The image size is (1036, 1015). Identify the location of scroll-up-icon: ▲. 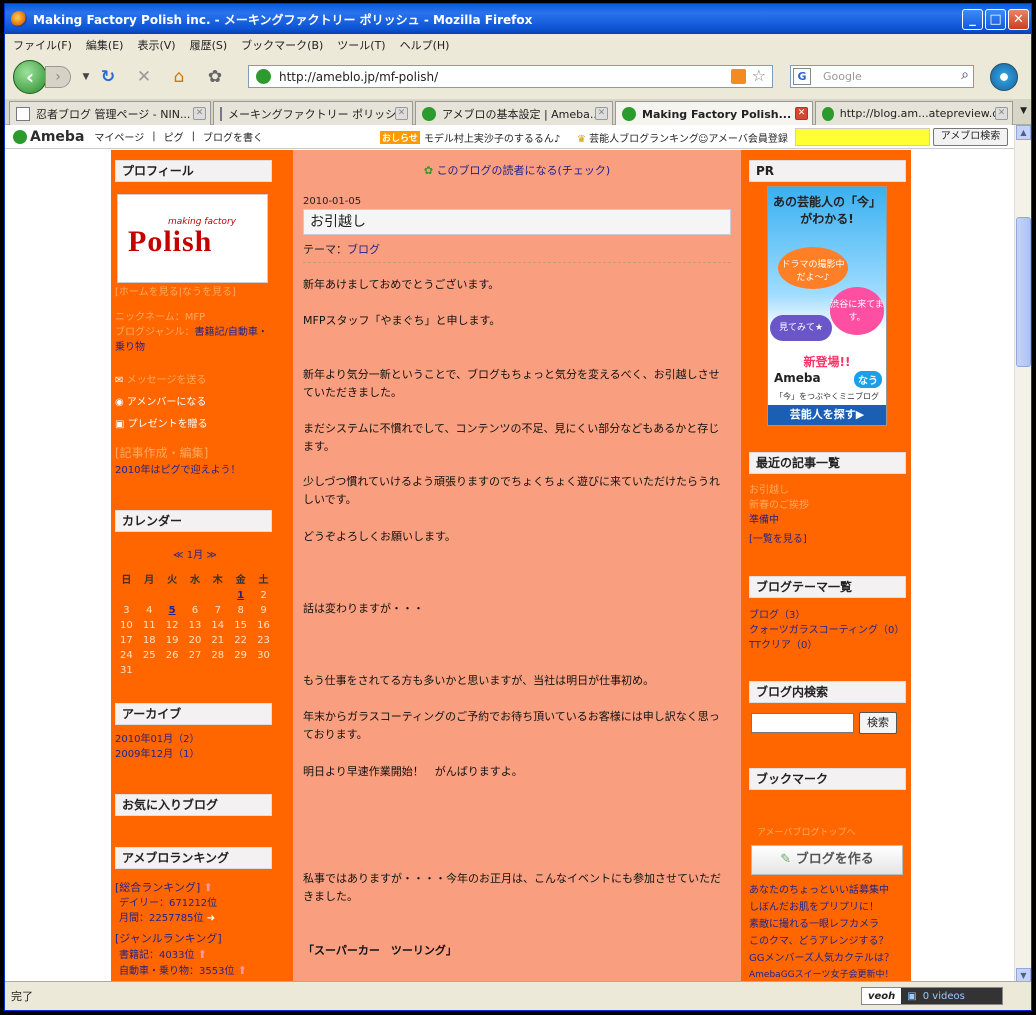
(1023, 132).